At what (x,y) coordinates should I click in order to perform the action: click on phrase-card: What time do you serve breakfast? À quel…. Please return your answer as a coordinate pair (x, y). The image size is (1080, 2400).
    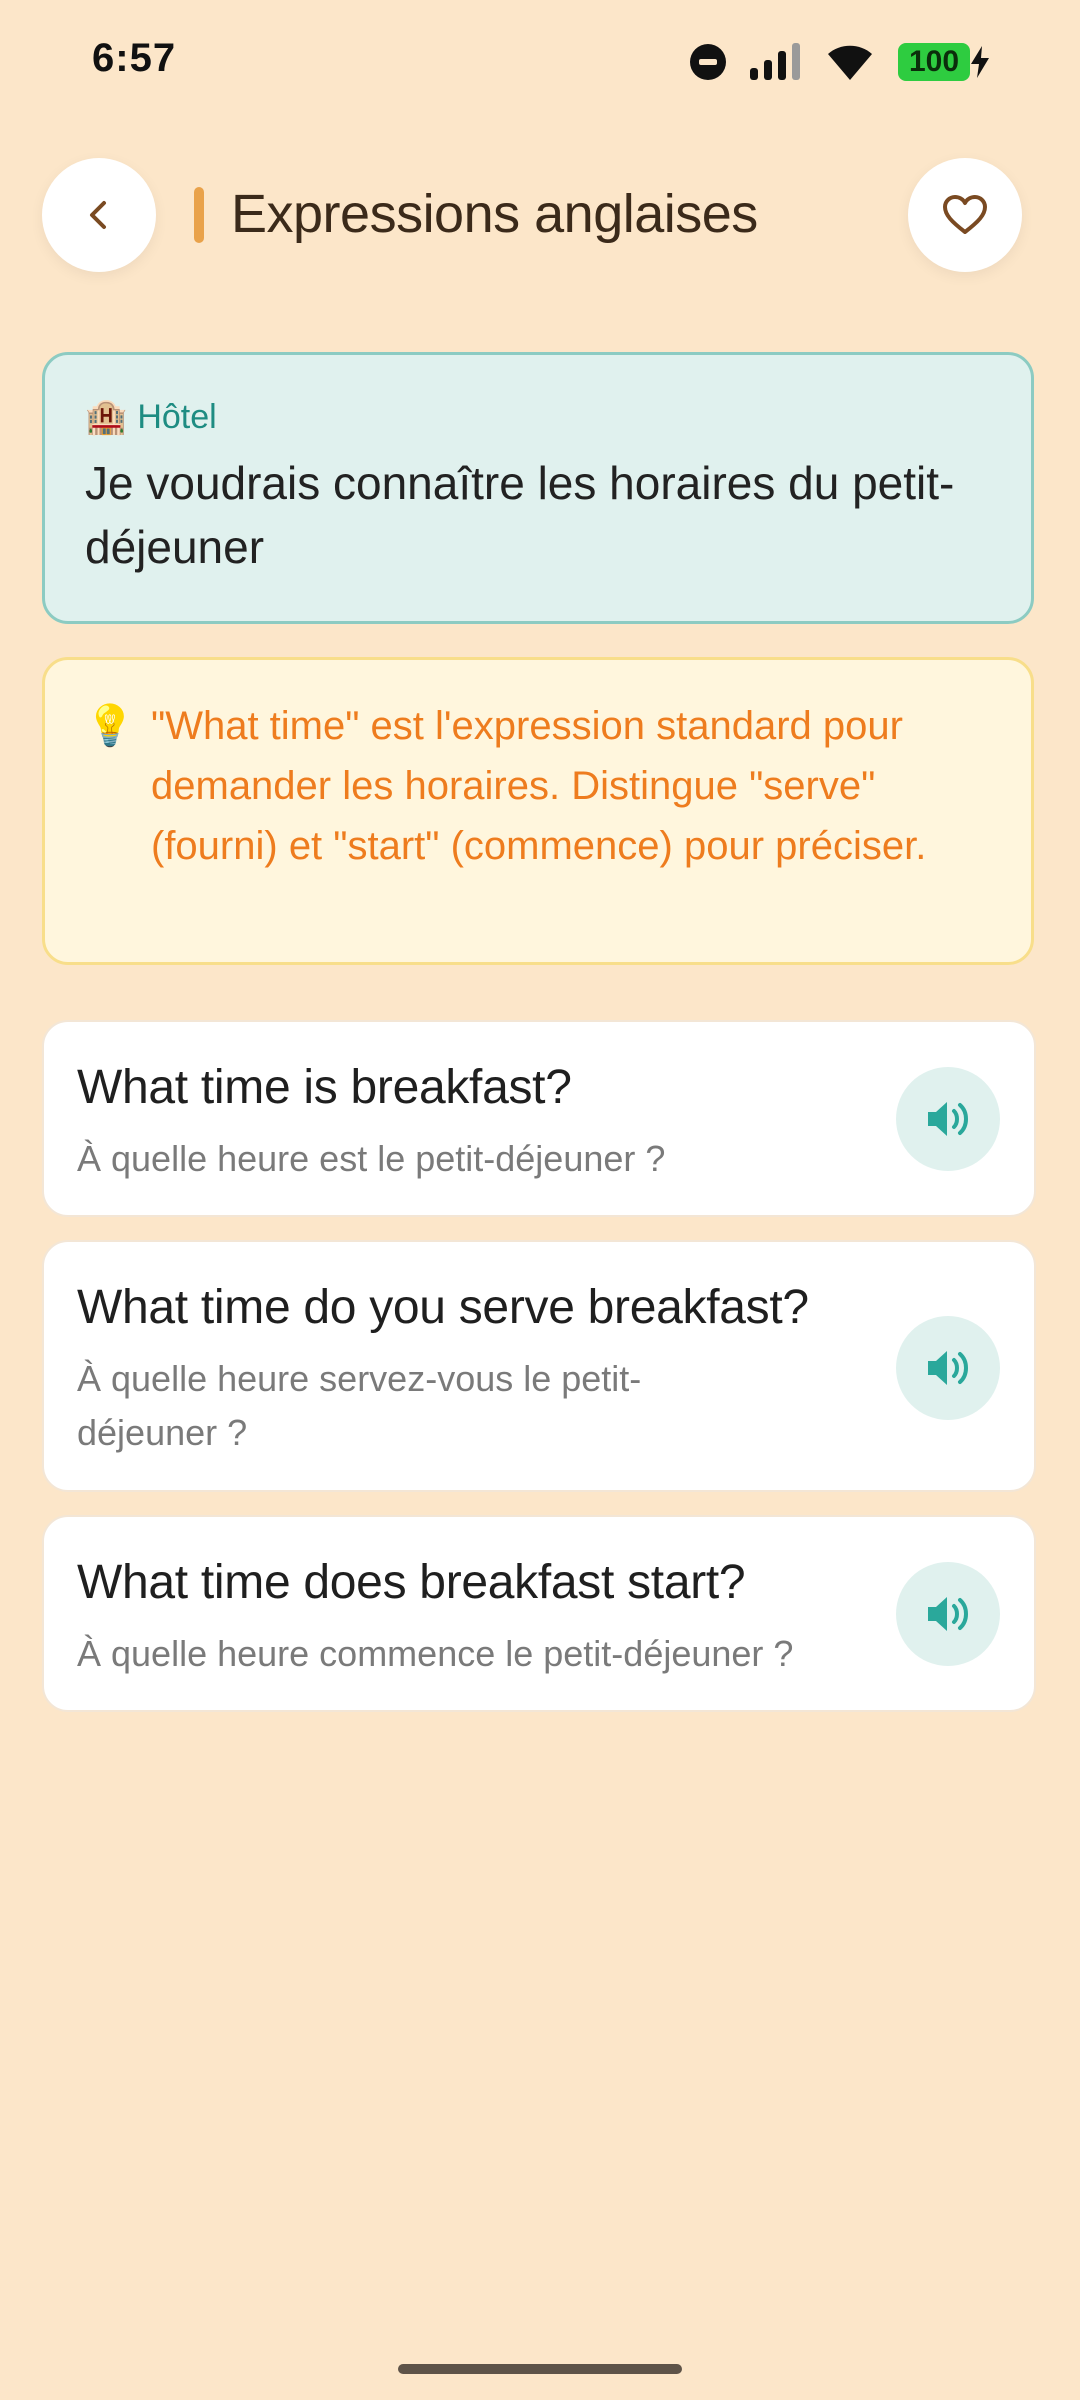
    Looking at the image, I should click on (539, 1366).